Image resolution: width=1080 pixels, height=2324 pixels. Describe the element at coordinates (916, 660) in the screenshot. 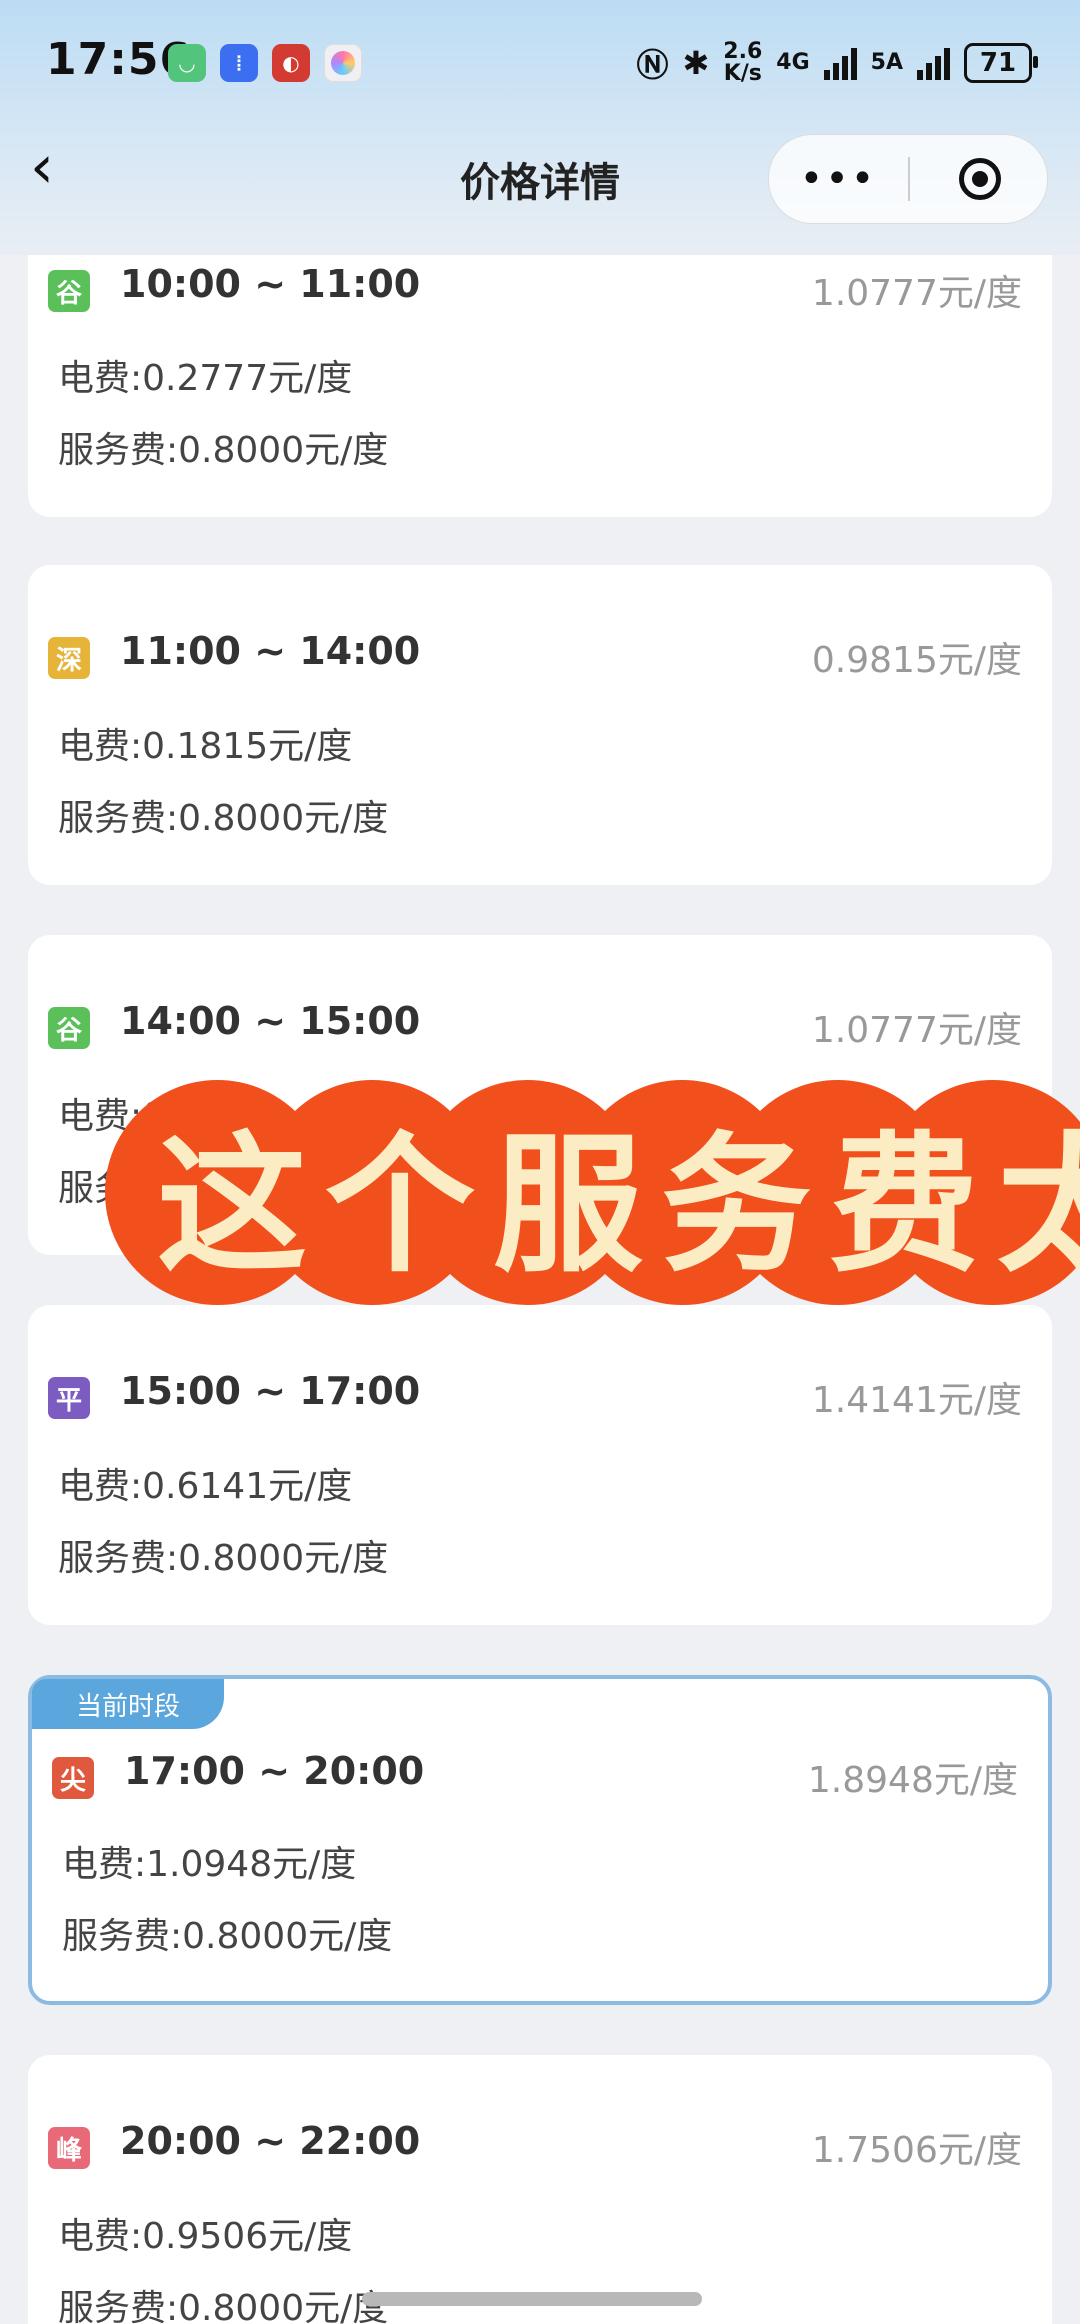

I see `total-price: 0.9815元/度` at that location.